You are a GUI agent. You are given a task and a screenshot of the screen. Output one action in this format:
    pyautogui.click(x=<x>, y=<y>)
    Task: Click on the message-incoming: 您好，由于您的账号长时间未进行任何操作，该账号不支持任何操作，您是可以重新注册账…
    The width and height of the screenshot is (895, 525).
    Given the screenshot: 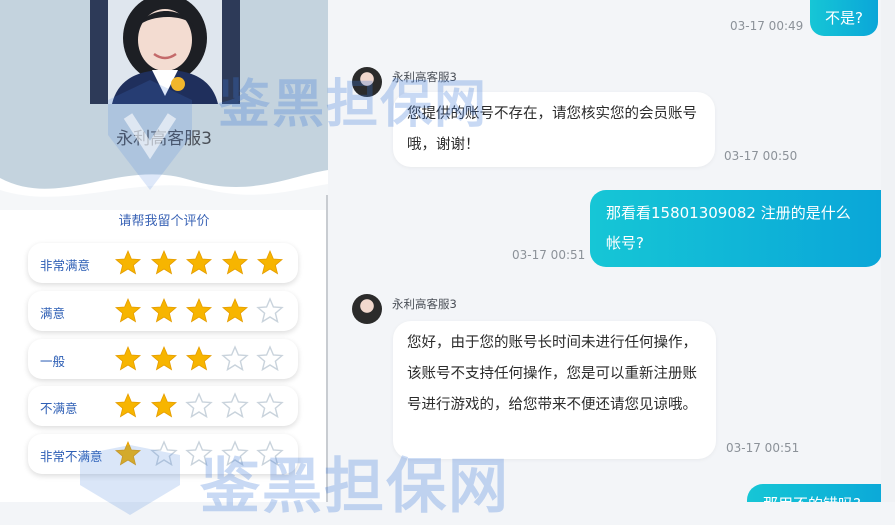 What is the action you would take?
    pyautogui.click(x=554, y=390)
    